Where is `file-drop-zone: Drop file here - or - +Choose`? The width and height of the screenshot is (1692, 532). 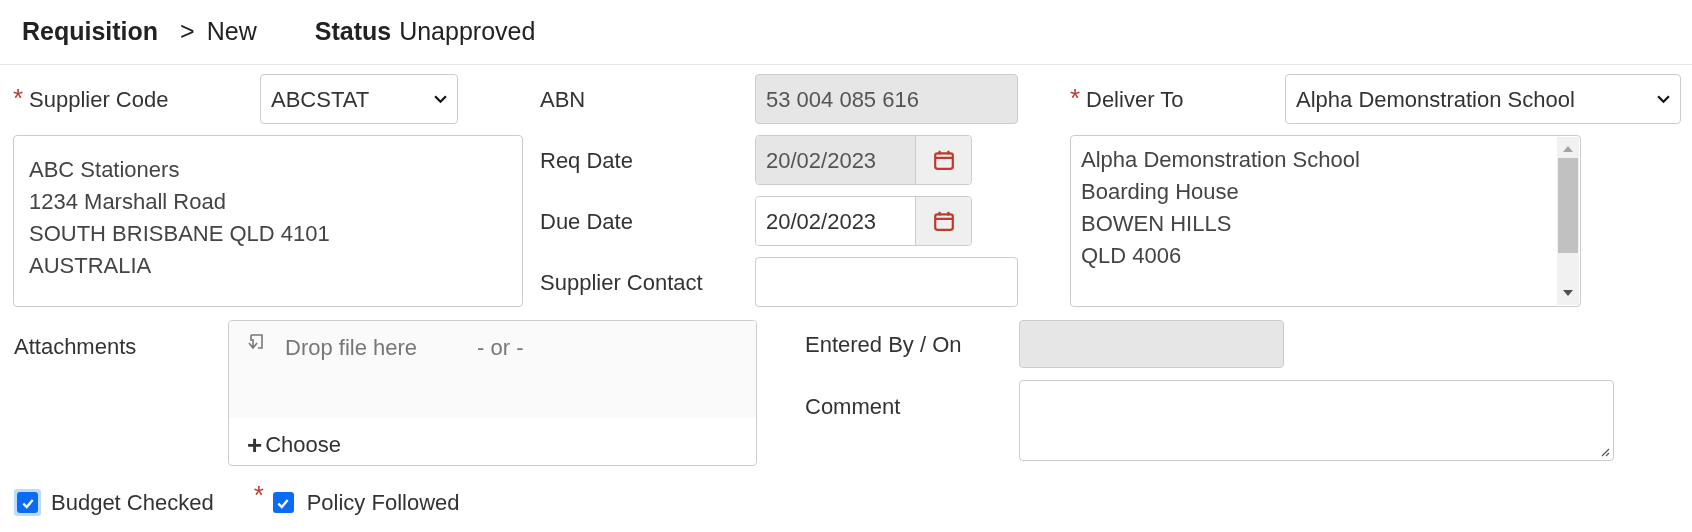 file-drop-zone: Drop file here - or - +Choose is located at coordinates (492, 393).